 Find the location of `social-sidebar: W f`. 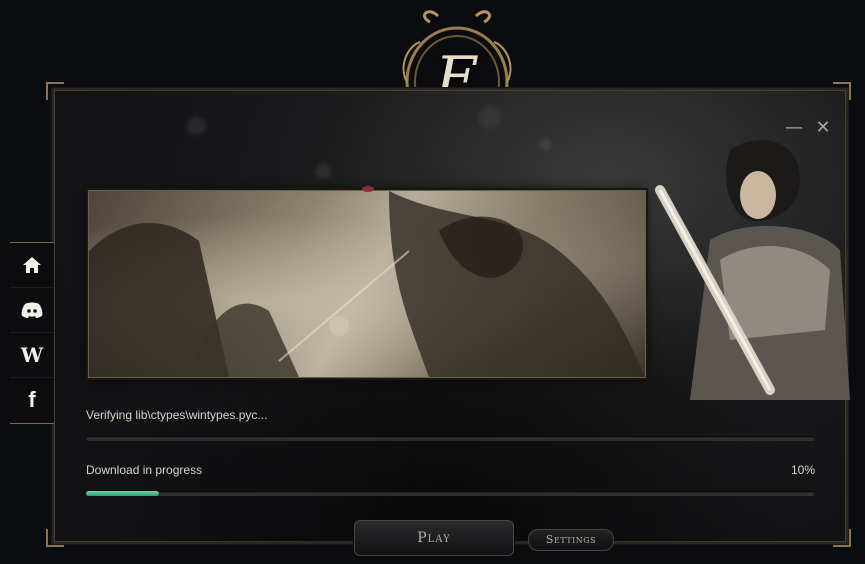

social-sidebar: W f is located at coordinates (32, 333).